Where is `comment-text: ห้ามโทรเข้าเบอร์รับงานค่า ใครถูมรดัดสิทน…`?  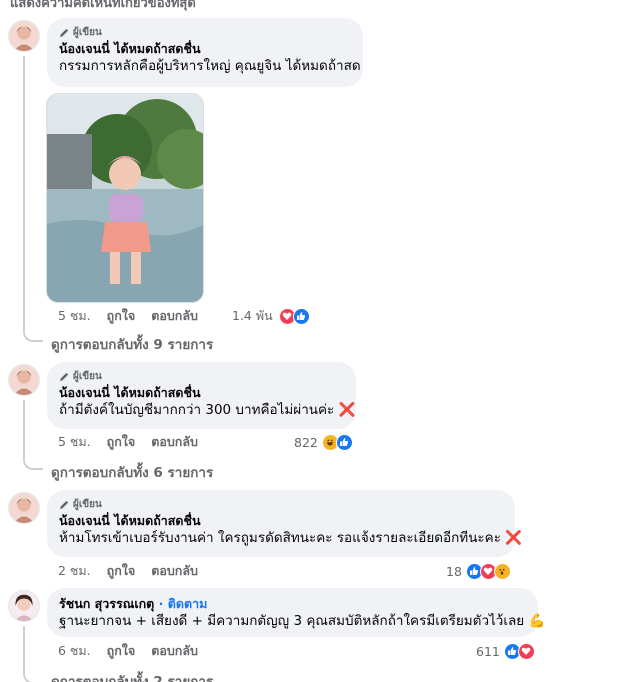 comment-text: ห้ามโทรเข้าเบอร์รับงานค่า ใครถูมรดัดสิทน… is located at coordinates (290, 538).